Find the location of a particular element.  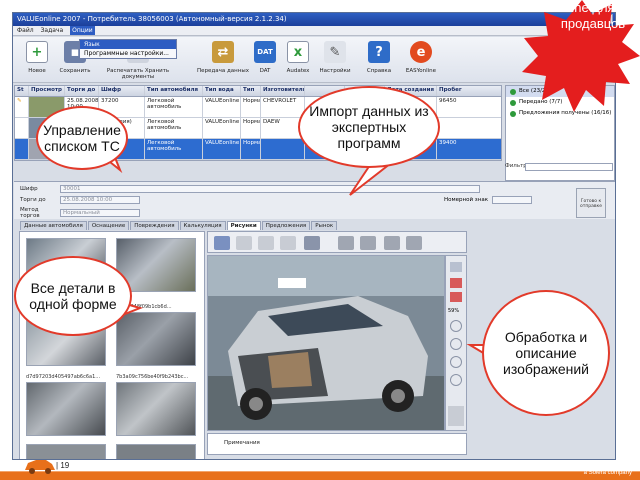

starburst-text: ine для продавцов is located at coordinates (593, 15).